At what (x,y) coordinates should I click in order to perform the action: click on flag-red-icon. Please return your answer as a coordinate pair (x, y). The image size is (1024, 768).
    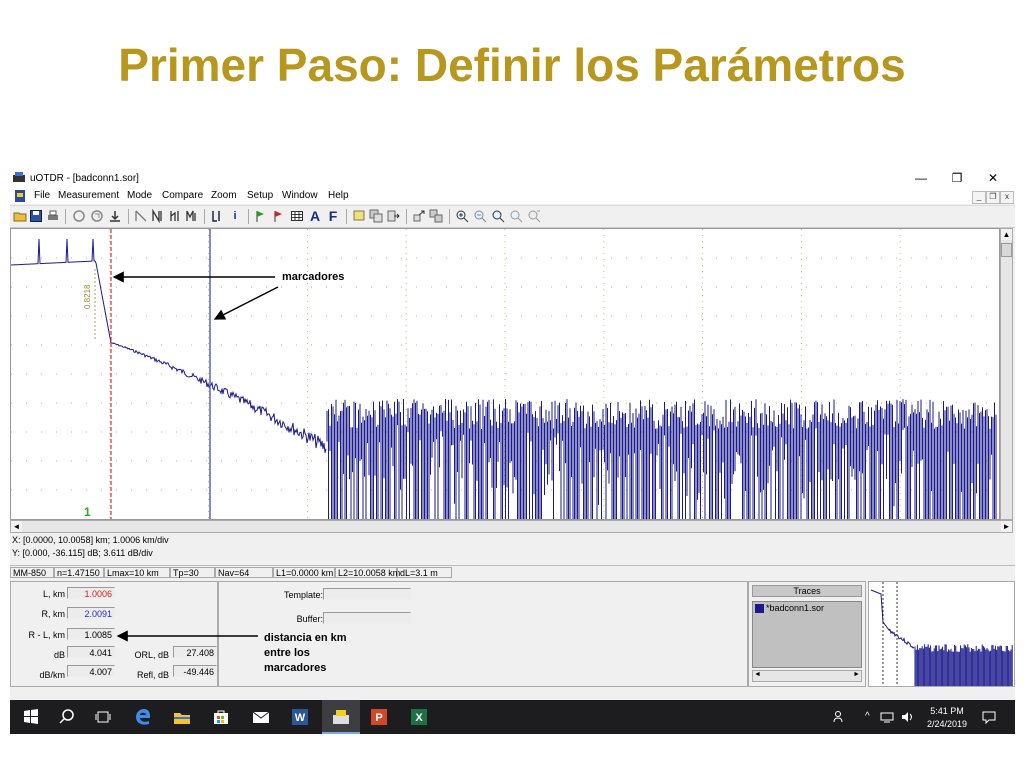
    Looking at the image, I should click on (279, 216).